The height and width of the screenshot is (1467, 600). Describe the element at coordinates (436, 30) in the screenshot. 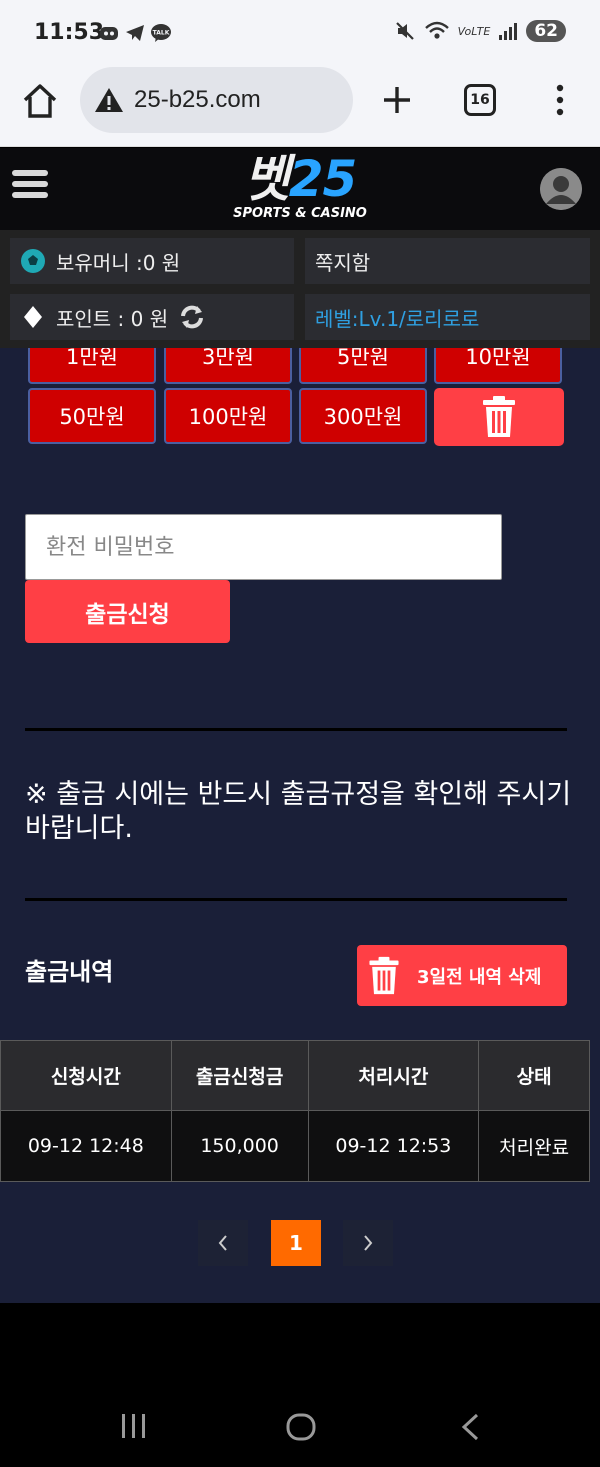

I see `wifi-icon` at that location.